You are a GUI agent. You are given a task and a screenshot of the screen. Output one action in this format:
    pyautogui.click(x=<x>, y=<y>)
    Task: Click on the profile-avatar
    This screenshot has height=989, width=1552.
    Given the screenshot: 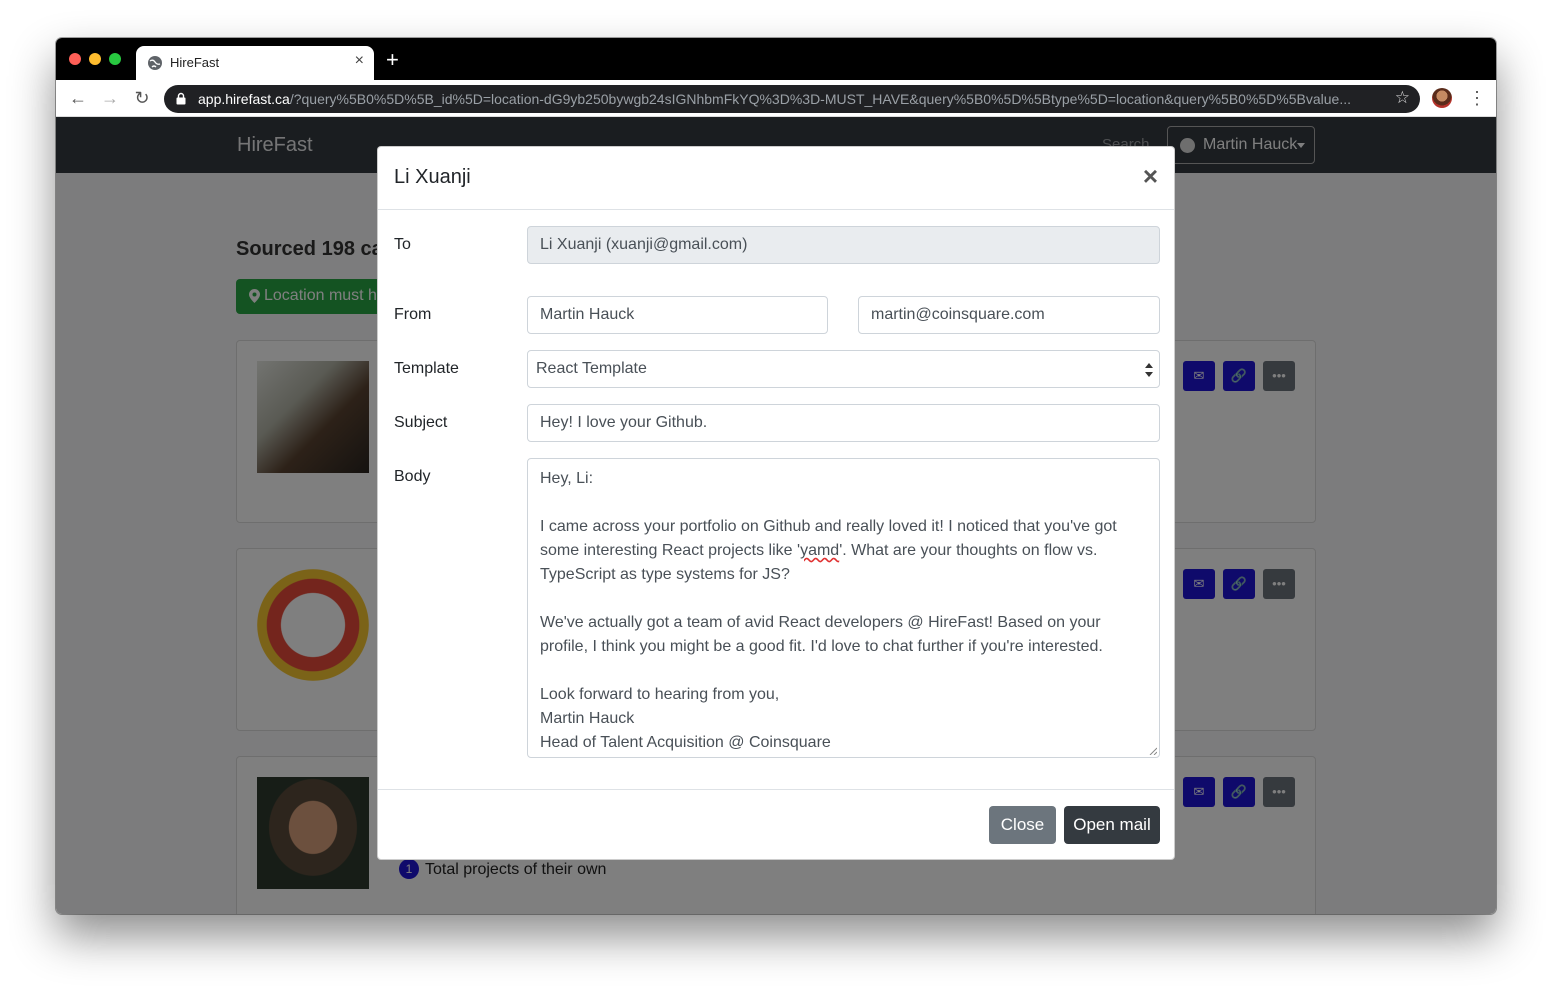 What is the action you would take?
    pyautogui.click(x=1442, y=98)
    